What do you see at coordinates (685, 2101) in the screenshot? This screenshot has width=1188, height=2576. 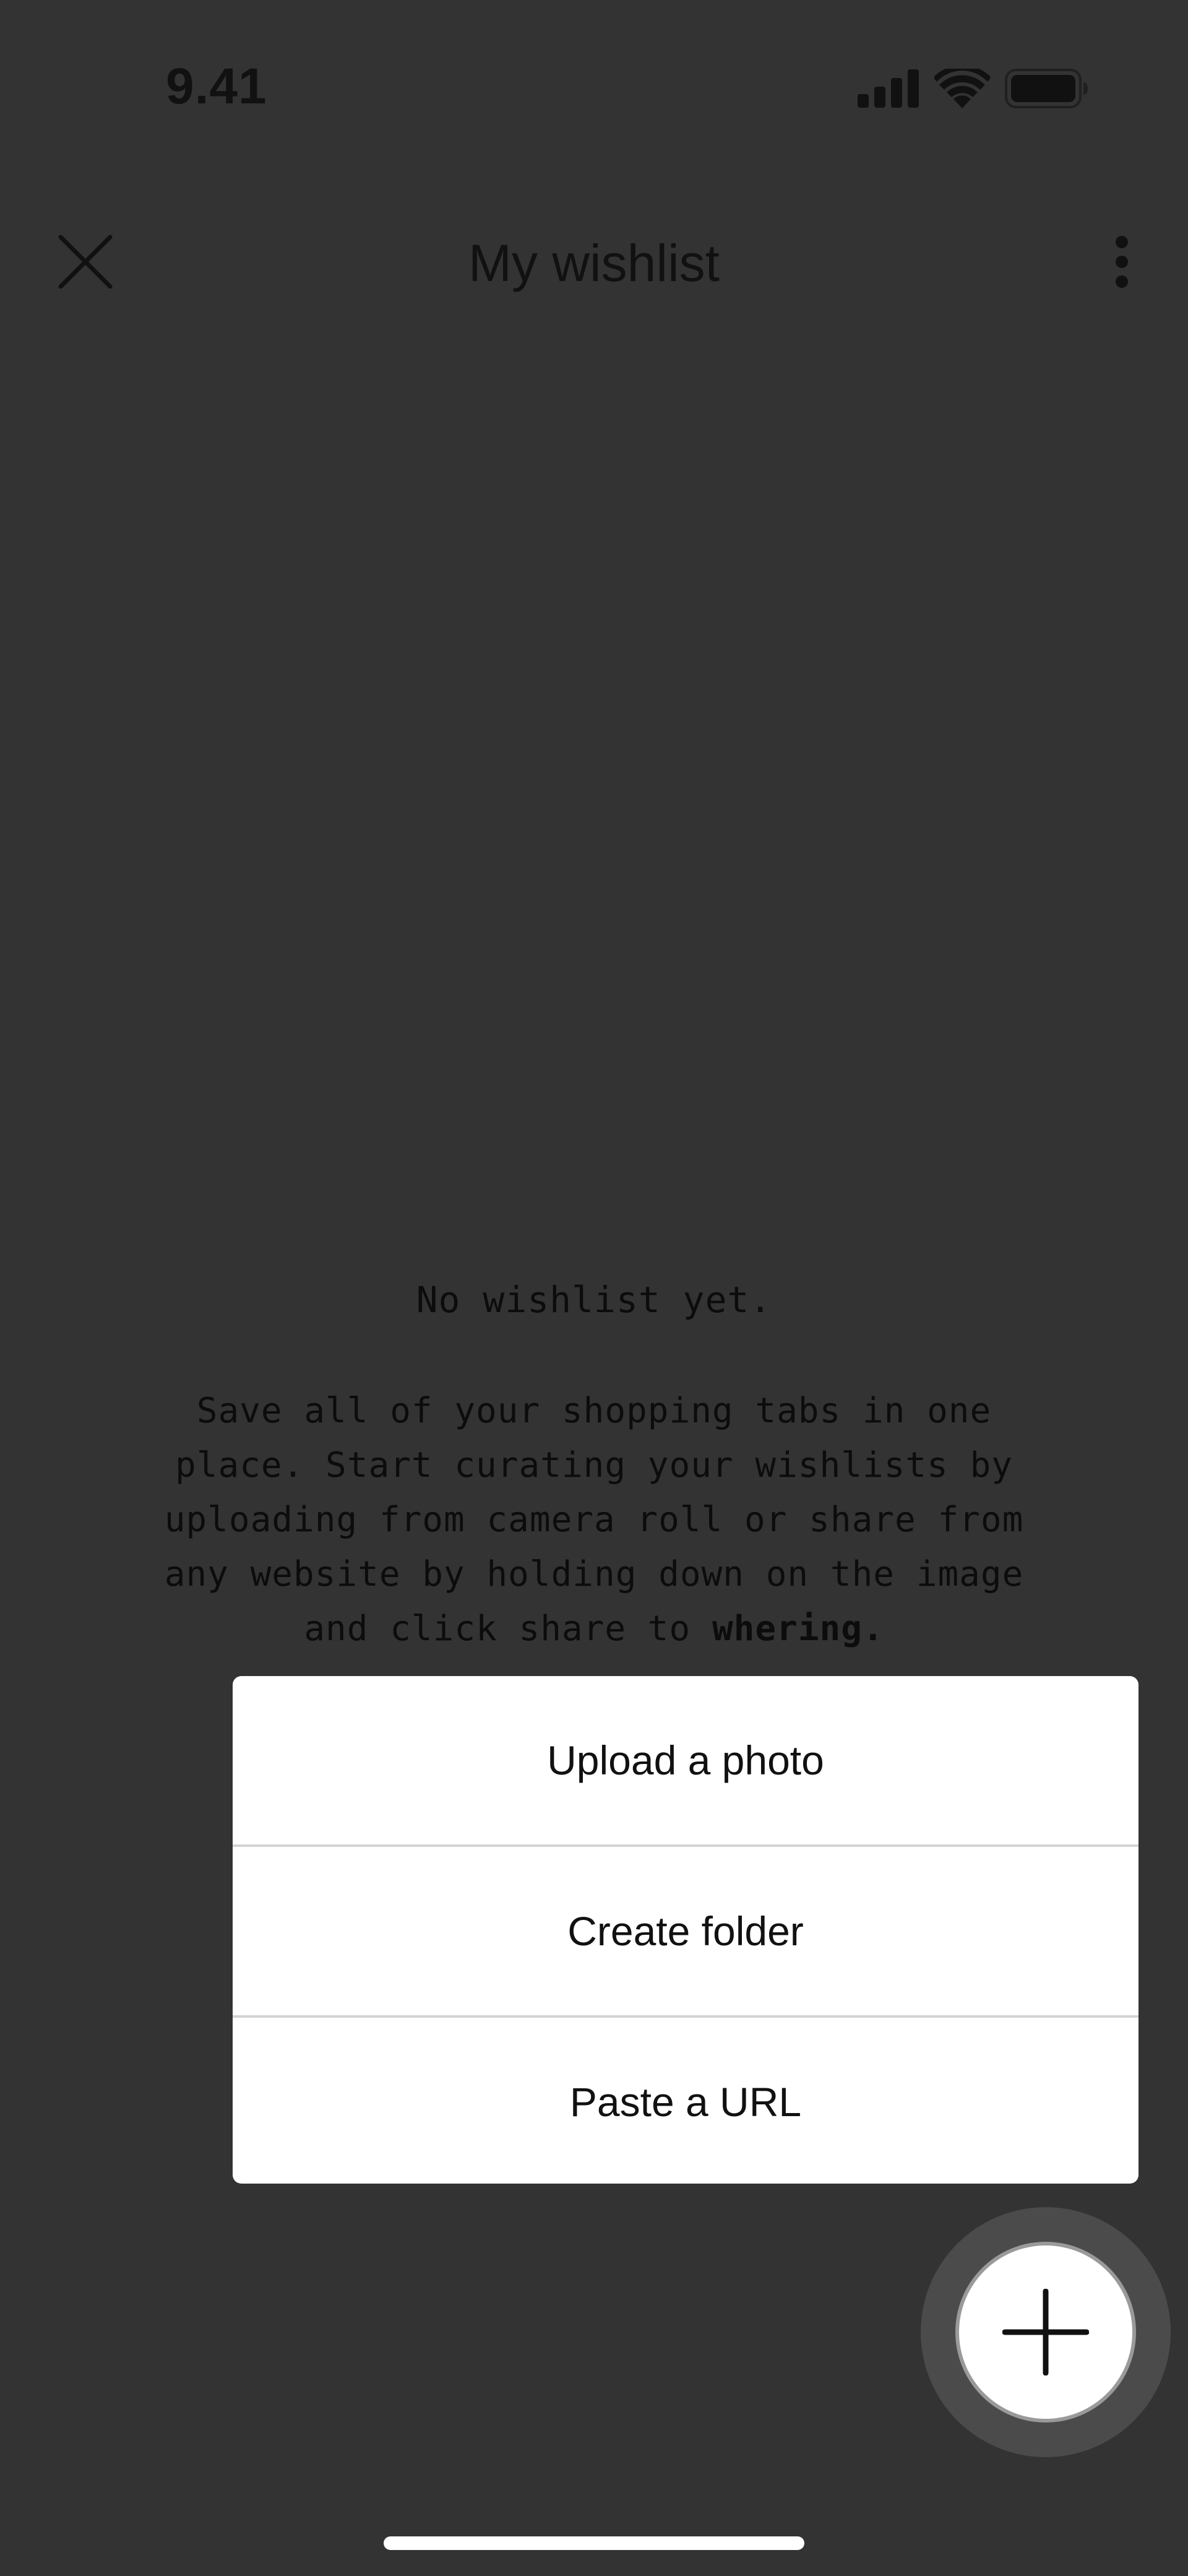 I see `paste-url-option: Paste a URL` at bounding box center [685, 2101].